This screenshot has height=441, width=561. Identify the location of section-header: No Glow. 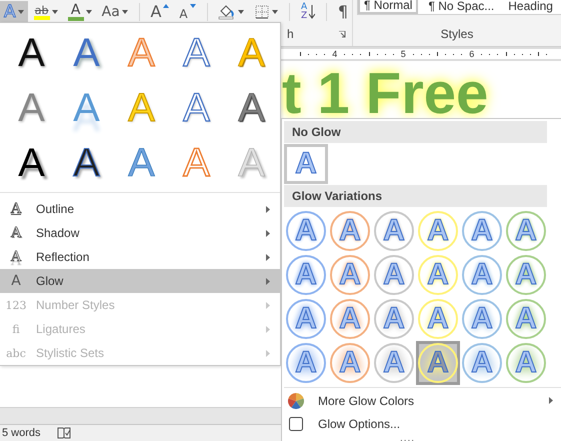
(415, 132).